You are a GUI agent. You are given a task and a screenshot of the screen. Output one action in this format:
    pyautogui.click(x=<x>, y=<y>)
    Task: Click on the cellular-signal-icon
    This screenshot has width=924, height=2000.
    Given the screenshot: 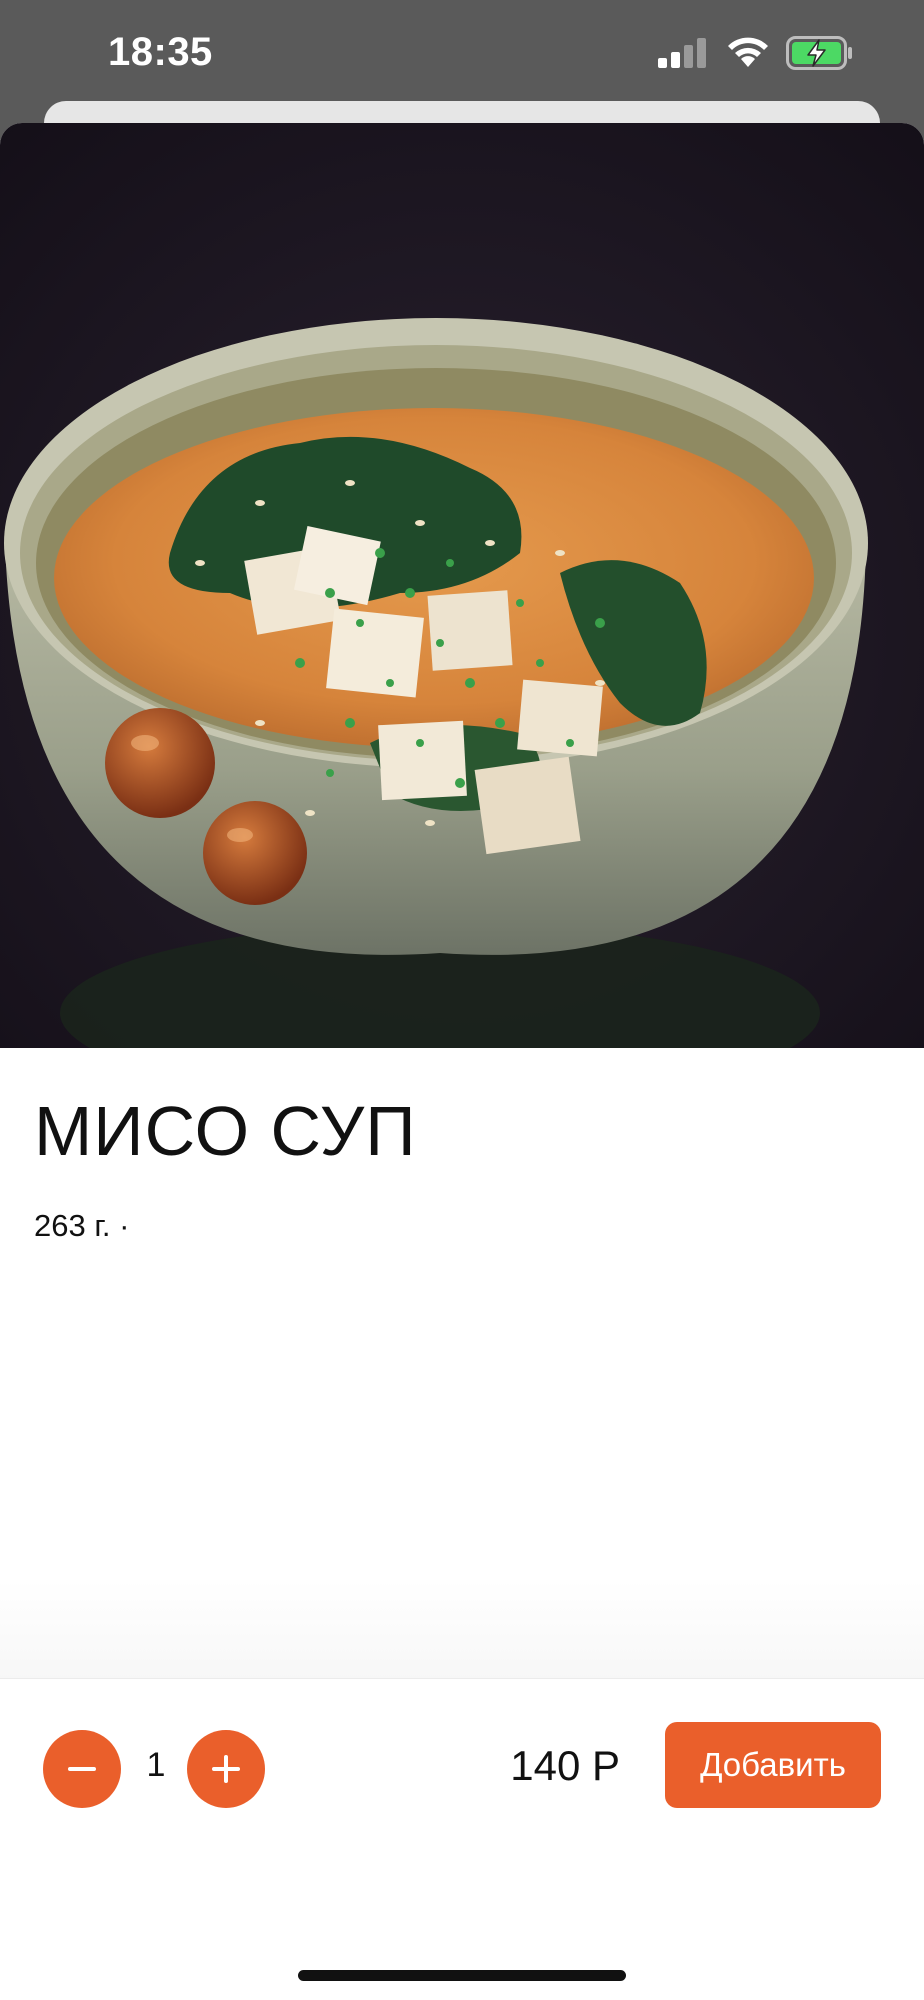 What is the action you would take?
    pyautogui.click(x=682, y=53)
    